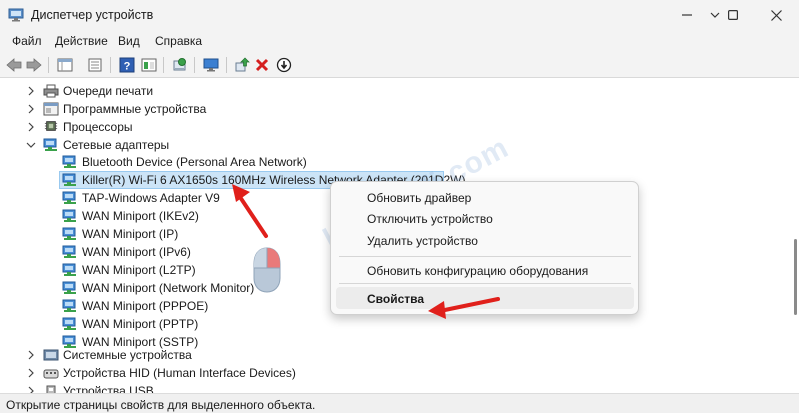 This screenshot has width=799, height=413. Describe the element at coordinates (51, 91) in the screenshot. I see `printer-icon` at that location.